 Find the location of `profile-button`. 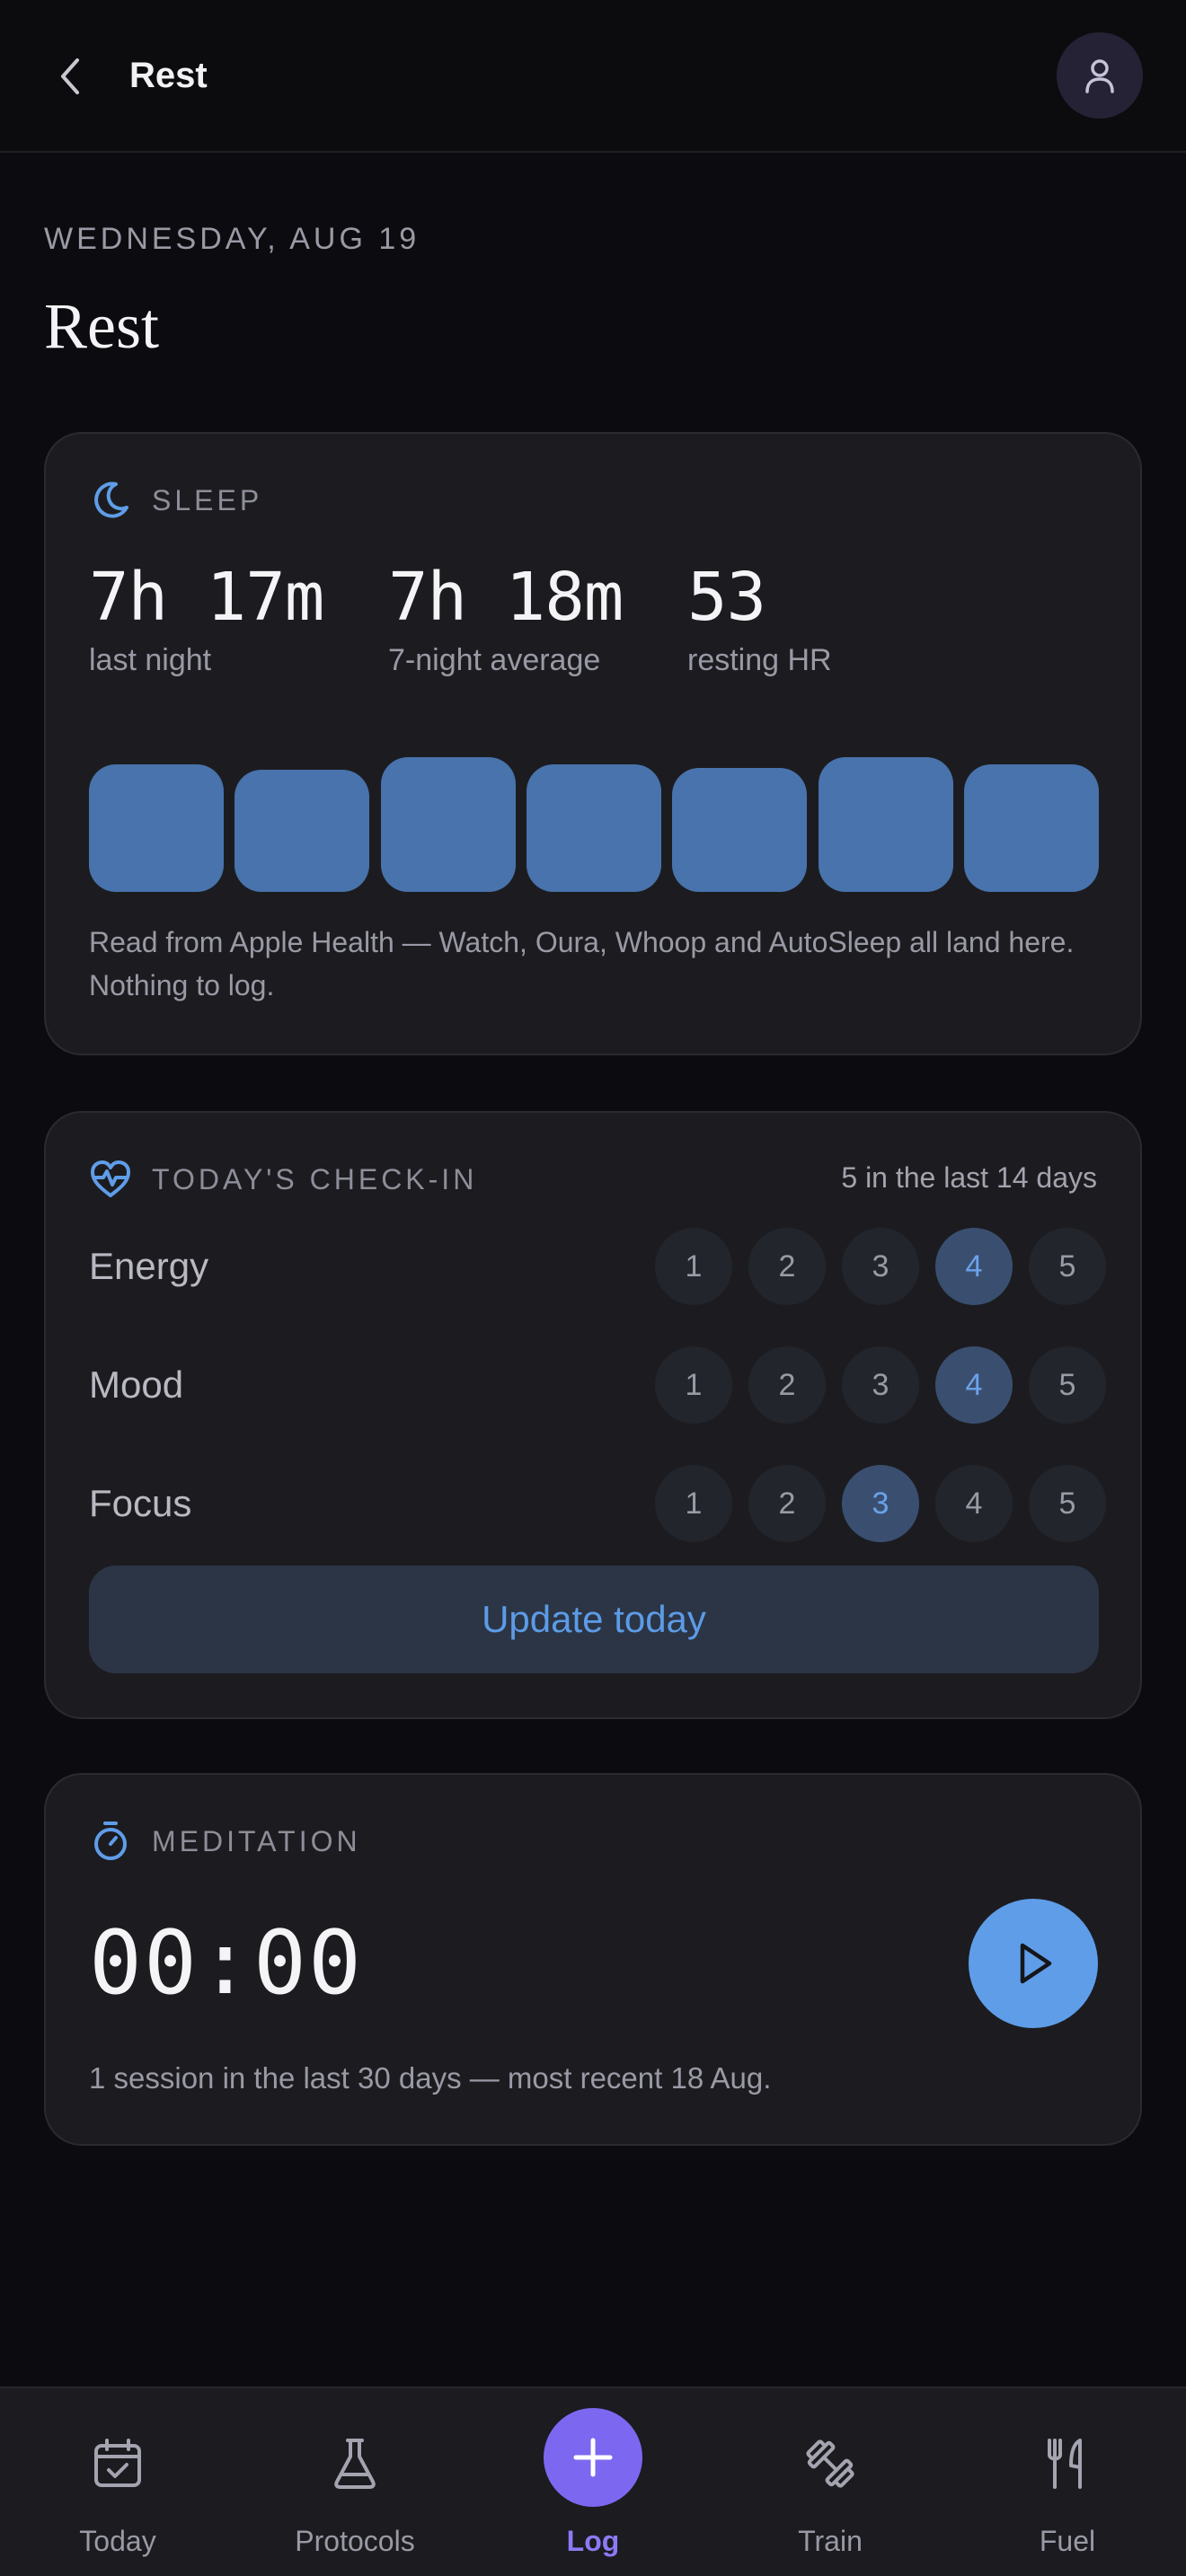

profile-button is located at coordinates (1100, 75).